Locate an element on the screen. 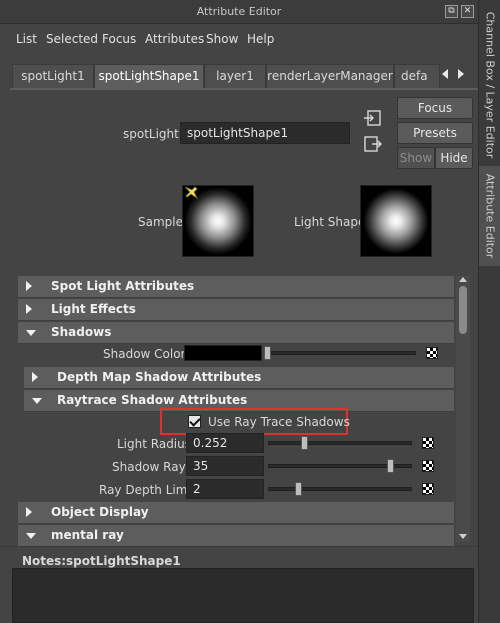  tab-default-truncated: defa is located at coordinates (417, 76).